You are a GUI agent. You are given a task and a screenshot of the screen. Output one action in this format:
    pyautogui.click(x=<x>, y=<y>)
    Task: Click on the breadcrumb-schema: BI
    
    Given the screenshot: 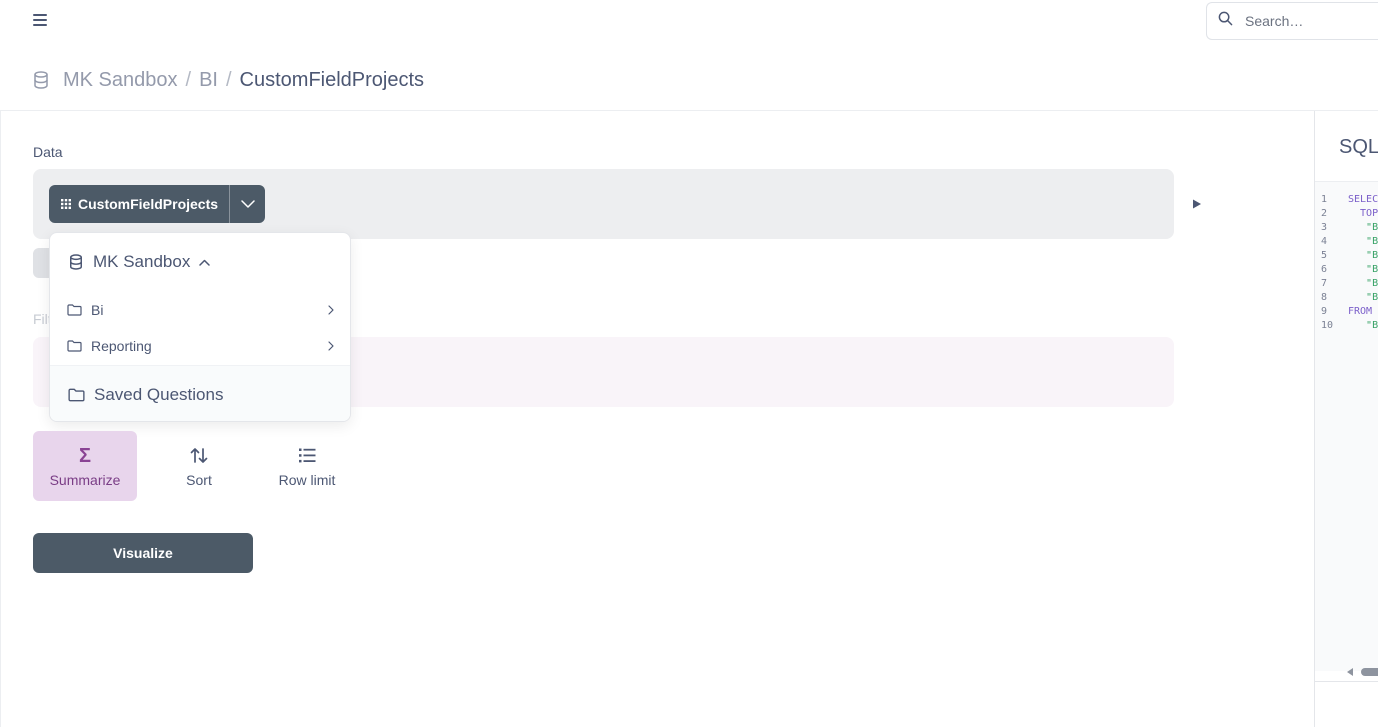 What is the action you would take?
    pyautogui.click(x=208, y=80)
    